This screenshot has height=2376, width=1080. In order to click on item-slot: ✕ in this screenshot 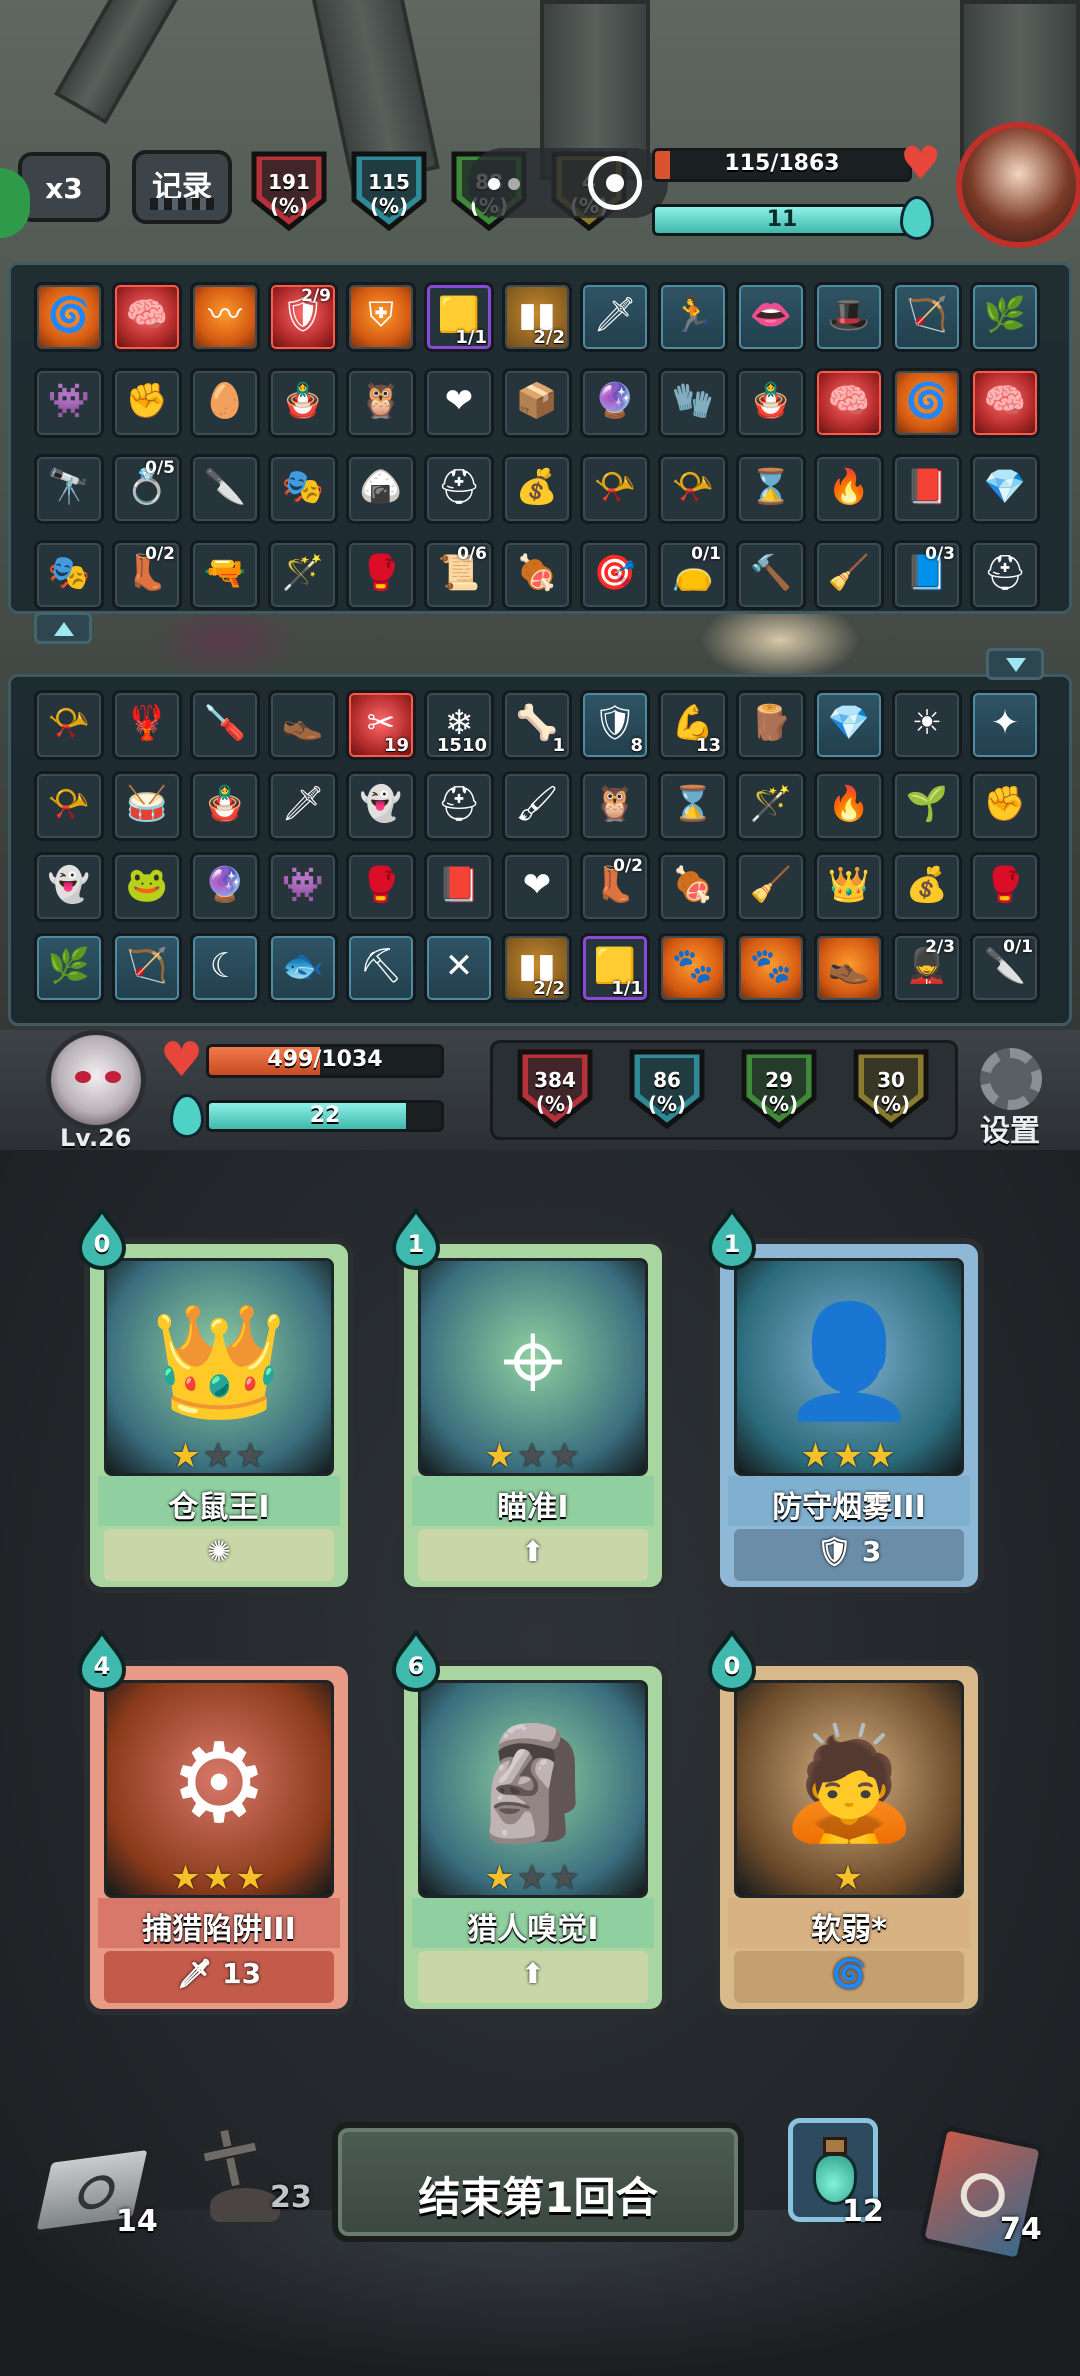, I will do `click(459, 968)`.